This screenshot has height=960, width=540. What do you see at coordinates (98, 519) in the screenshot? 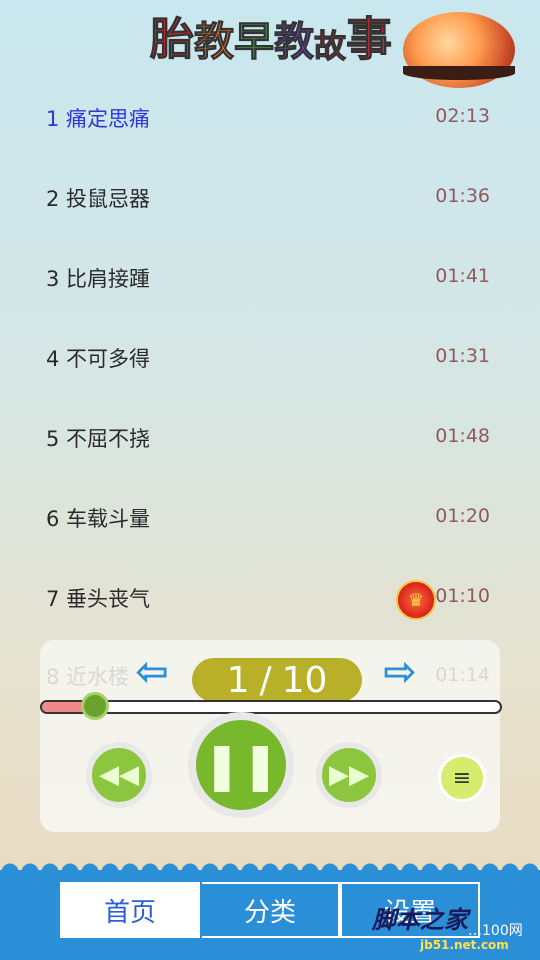
I see `story-title: 6 车载斗量` at bounding box center [98, 519].